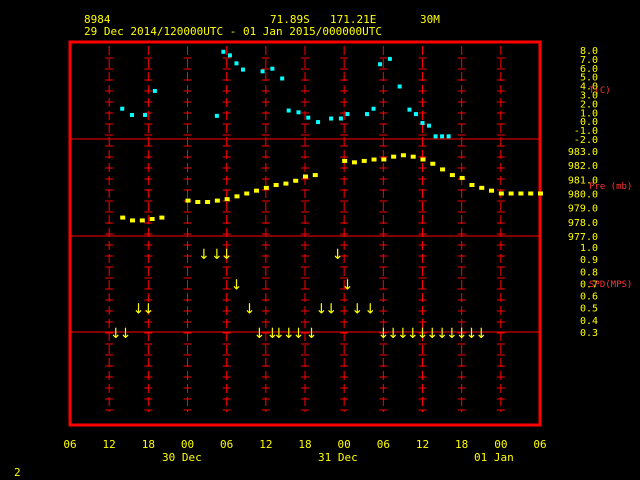 The image size is (640, 480). I want to click on wind-speed-axis-label: SPD(MPS), so click(610, 285).